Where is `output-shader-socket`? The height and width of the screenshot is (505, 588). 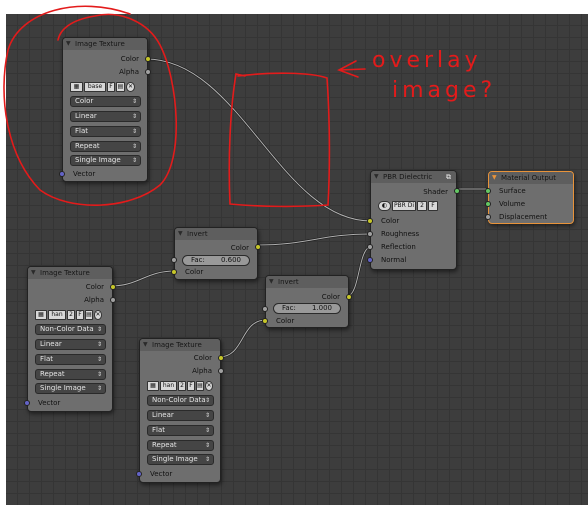 output-shader-socket is located at coordinates (457, 191).